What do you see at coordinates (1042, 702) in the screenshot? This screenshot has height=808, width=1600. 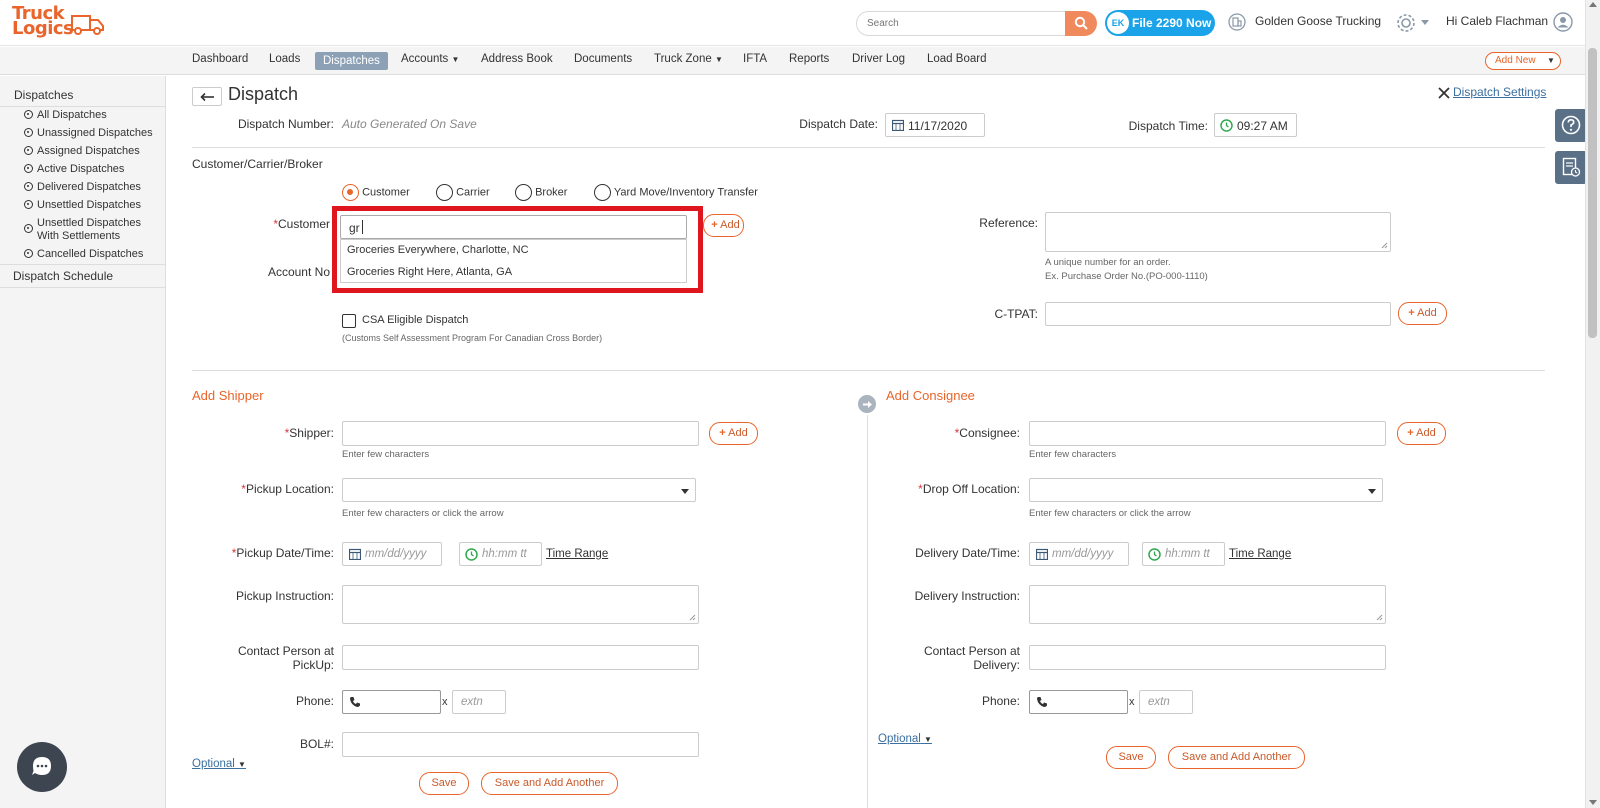 I see `phone-icon` at bounding box center [1042, 702].